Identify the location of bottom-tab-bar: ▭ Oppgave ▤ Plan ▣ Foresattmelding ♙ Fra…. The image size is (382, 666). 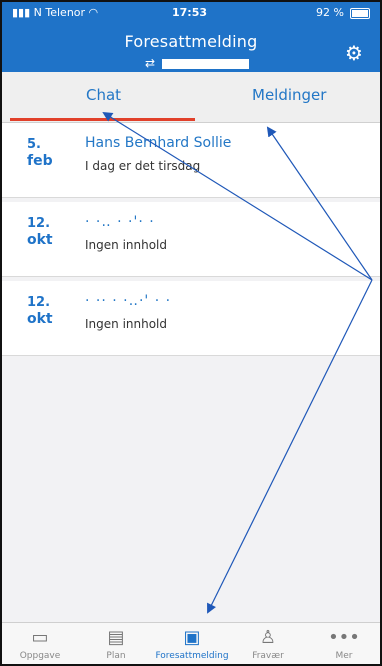
(191, 643).